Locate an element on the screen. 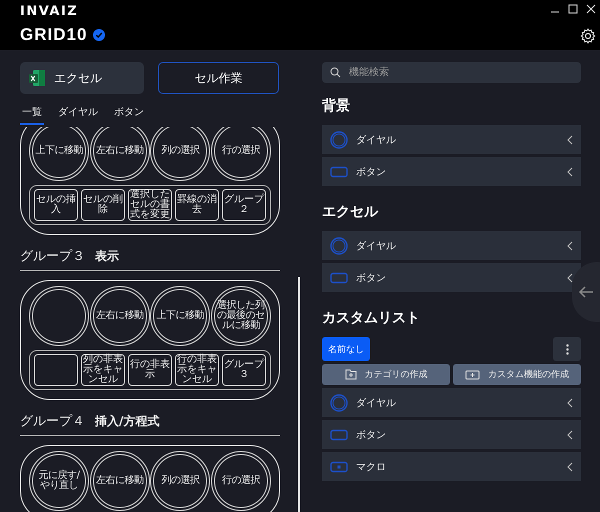 This screenshot has width=600, height=512. key: セルの削除 is located at coordinates (103, 205).